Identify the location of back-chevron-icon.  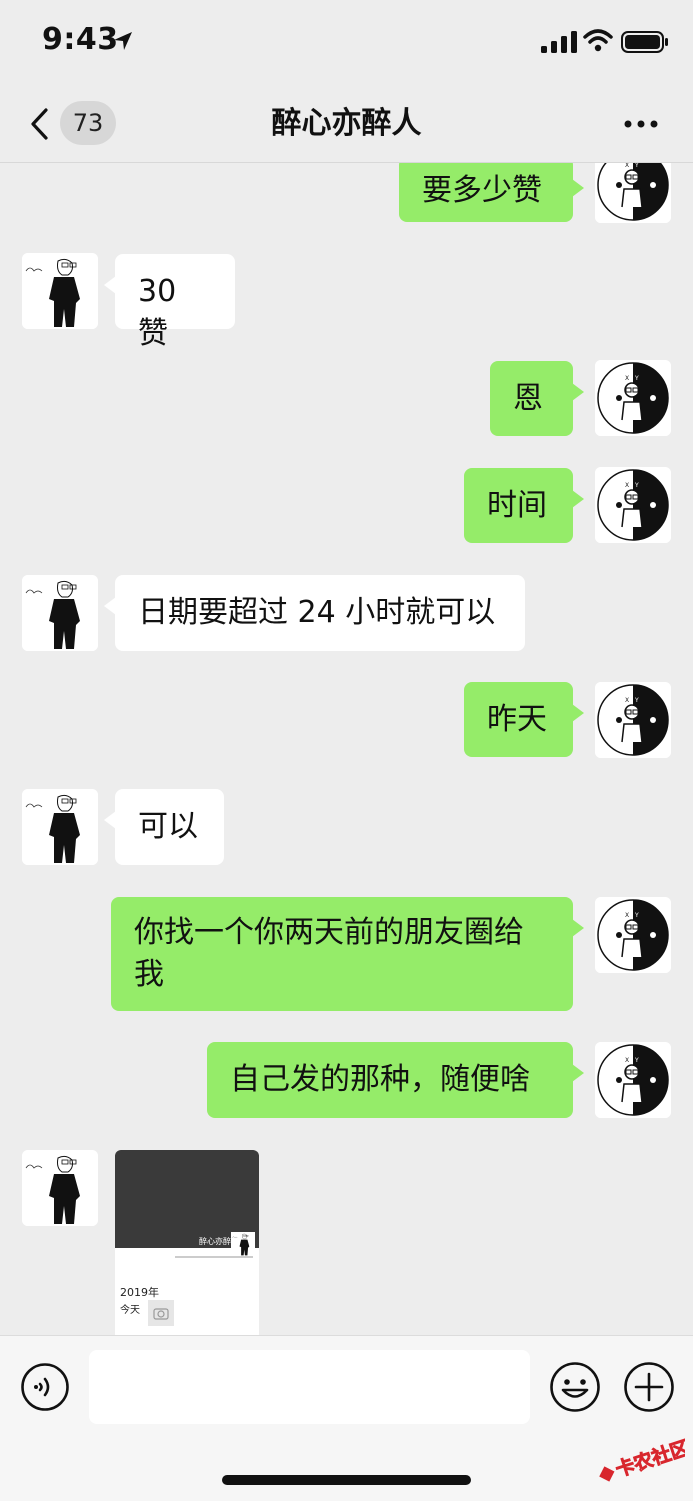
(39, 124).